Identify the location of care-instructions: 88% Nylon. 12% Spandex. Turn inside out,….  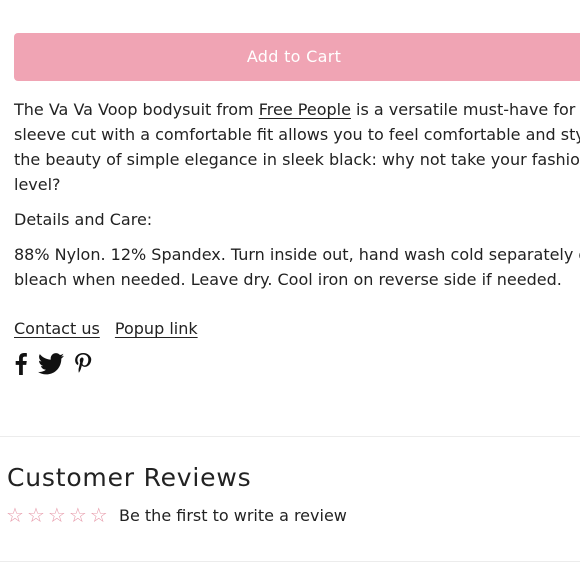
(297, 267).